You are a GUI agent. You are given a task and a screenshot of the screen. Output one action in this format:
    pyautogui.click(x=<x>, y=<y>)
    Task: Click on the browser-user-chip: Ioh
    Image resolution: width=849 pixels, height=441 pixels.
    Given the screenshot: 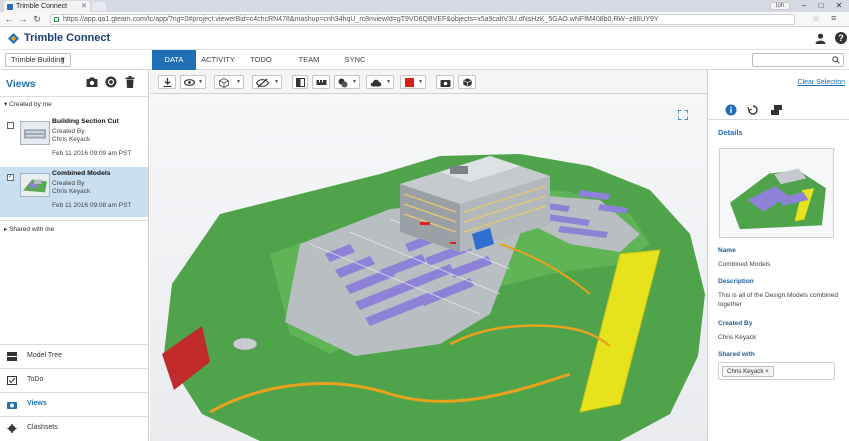 What is the action you would take?
    pyautogui.click(x=780, y=6)
    